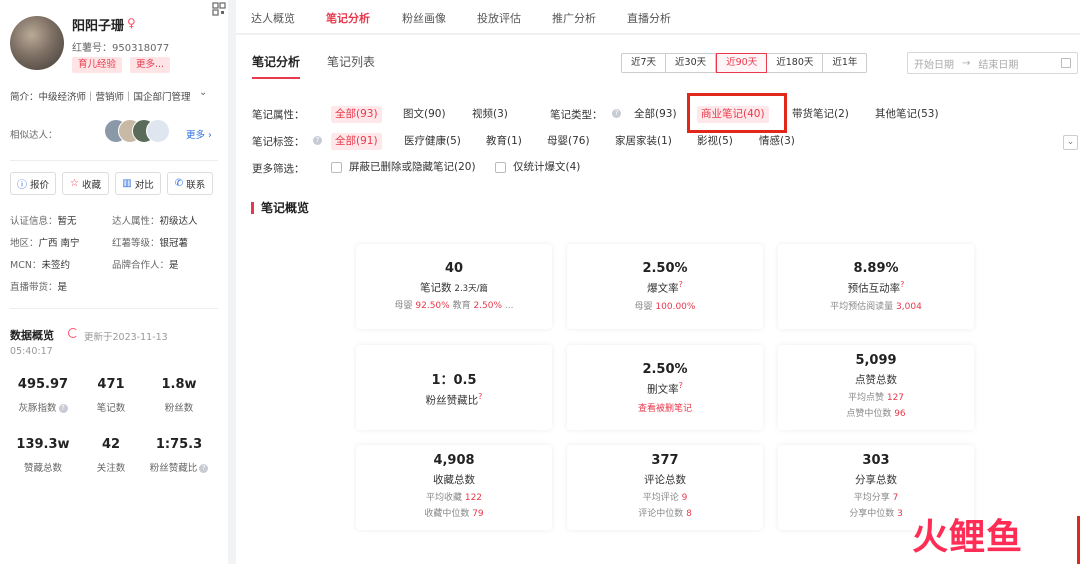 This screenshot has width=1080, height=564. Describe the element at coordinates (998, 63) in the screenshot. I see `end-date-field: 结束日期` at that location.